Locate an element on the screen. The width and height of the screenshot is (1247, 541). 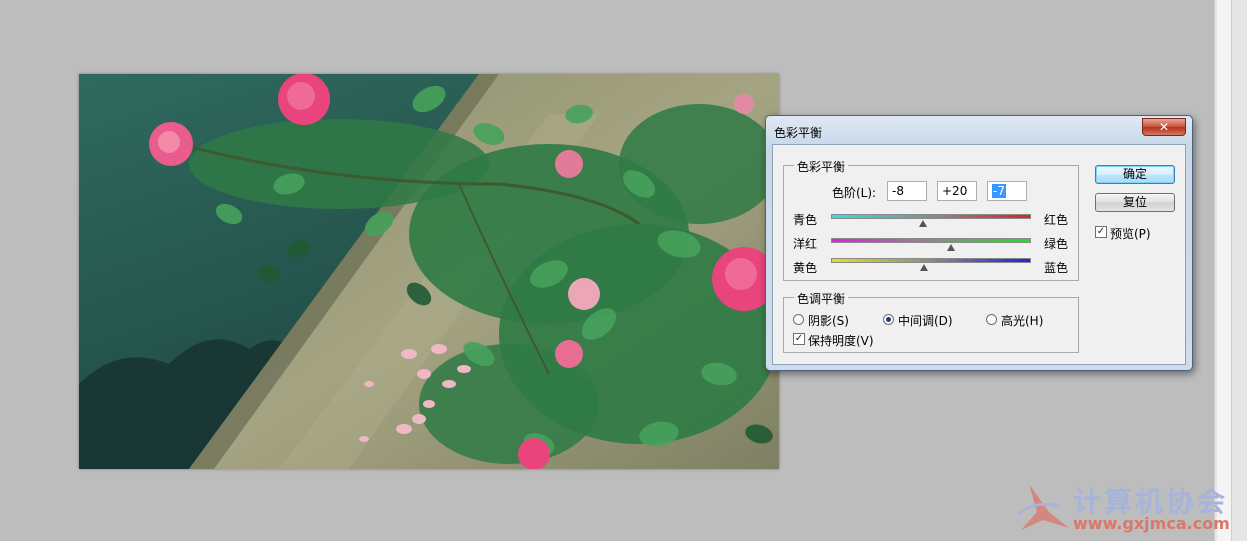
tone-balance-group: 色调平衡 阴影(S) 中间调(D) 高光(H) ✓ 保持明度(V) is located at coordinates (931, 321).